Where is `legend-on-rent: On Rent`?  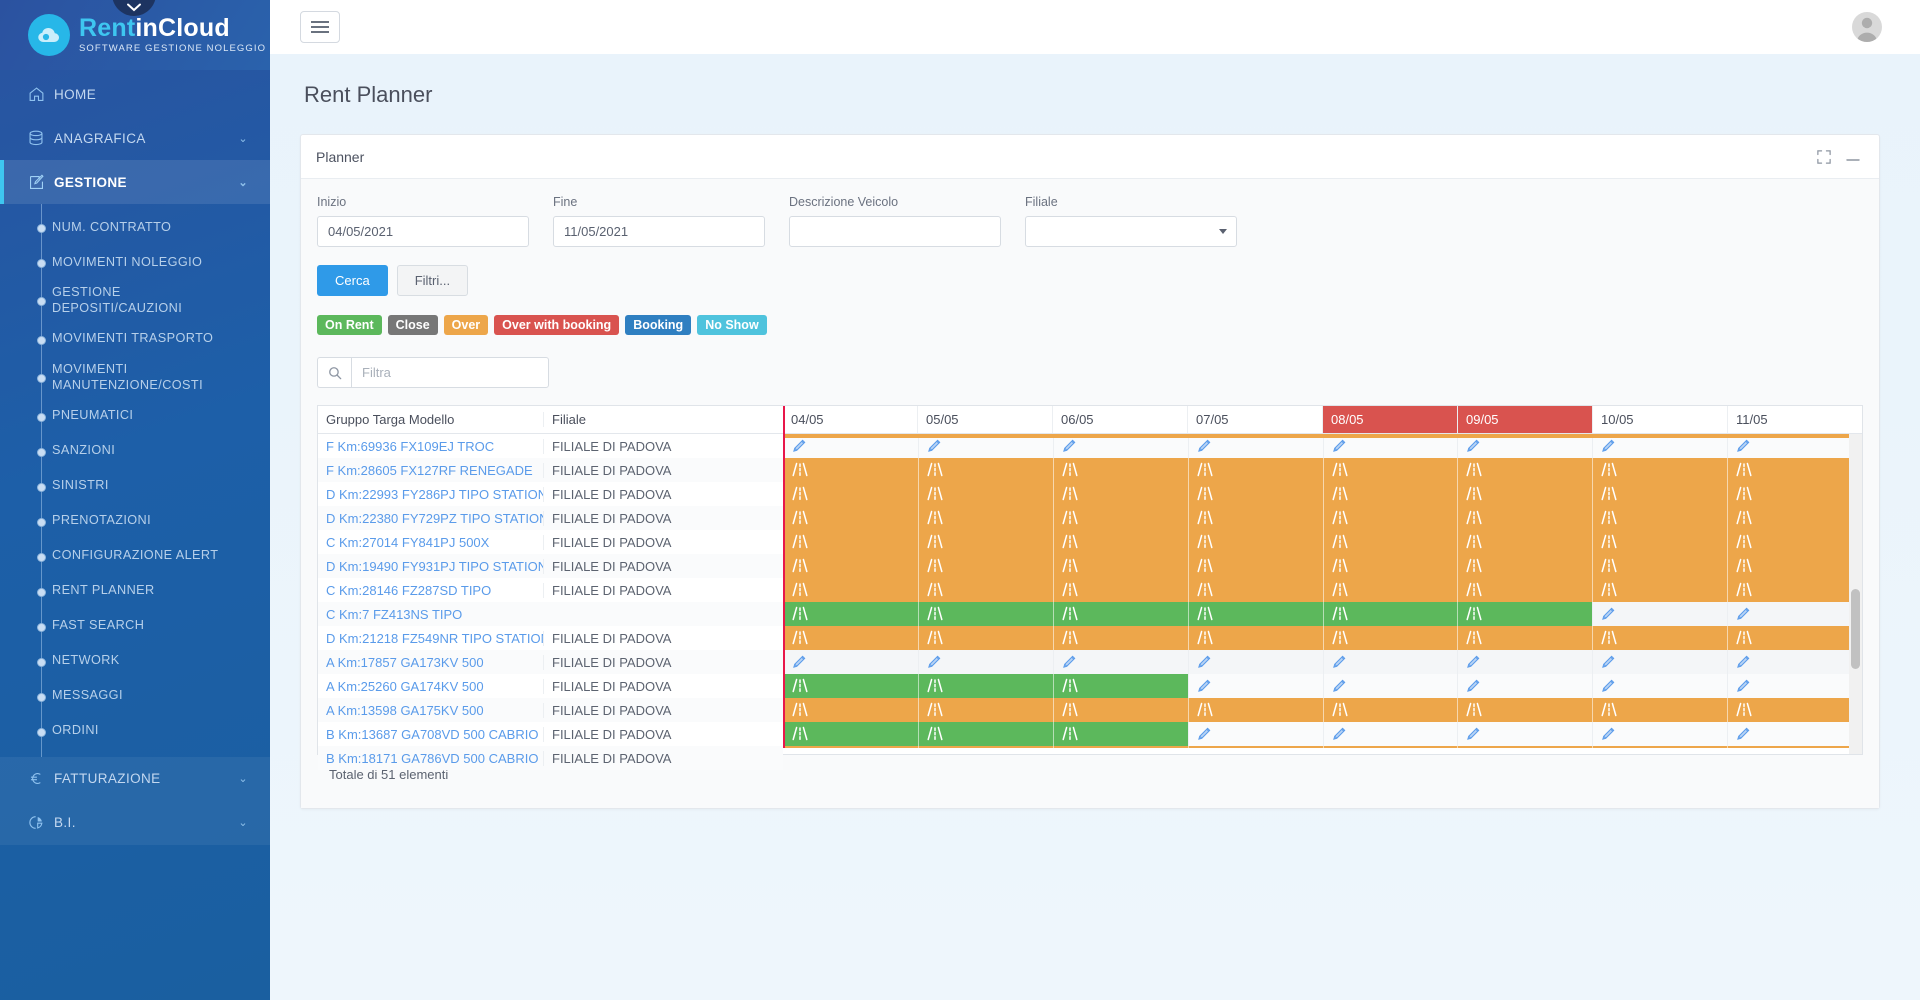
legend-on-rent: On Rent is located at coordinates (349, 325).